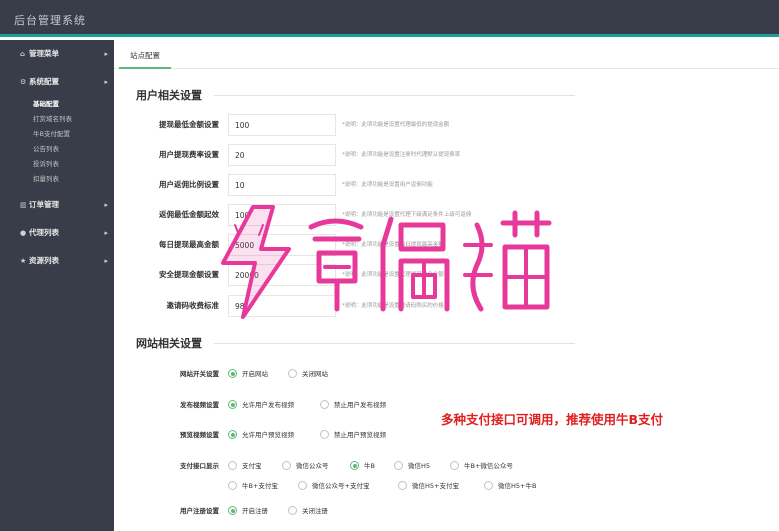 The image size is (779, 531). Describe the element at coordinates (282, 155) in the screenshot. I see `withdraw-fee-input` at that location.